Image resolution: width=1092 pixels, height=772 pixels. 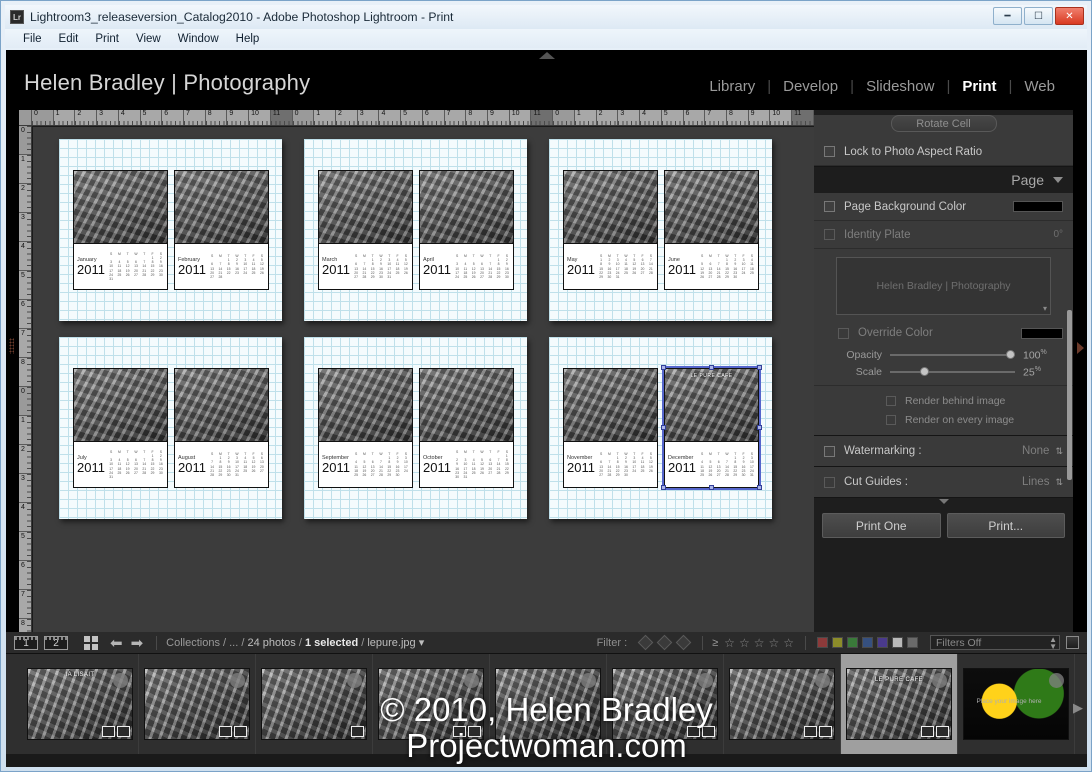 I want to click on close-button: ✕, so click(x=1069, y=16).